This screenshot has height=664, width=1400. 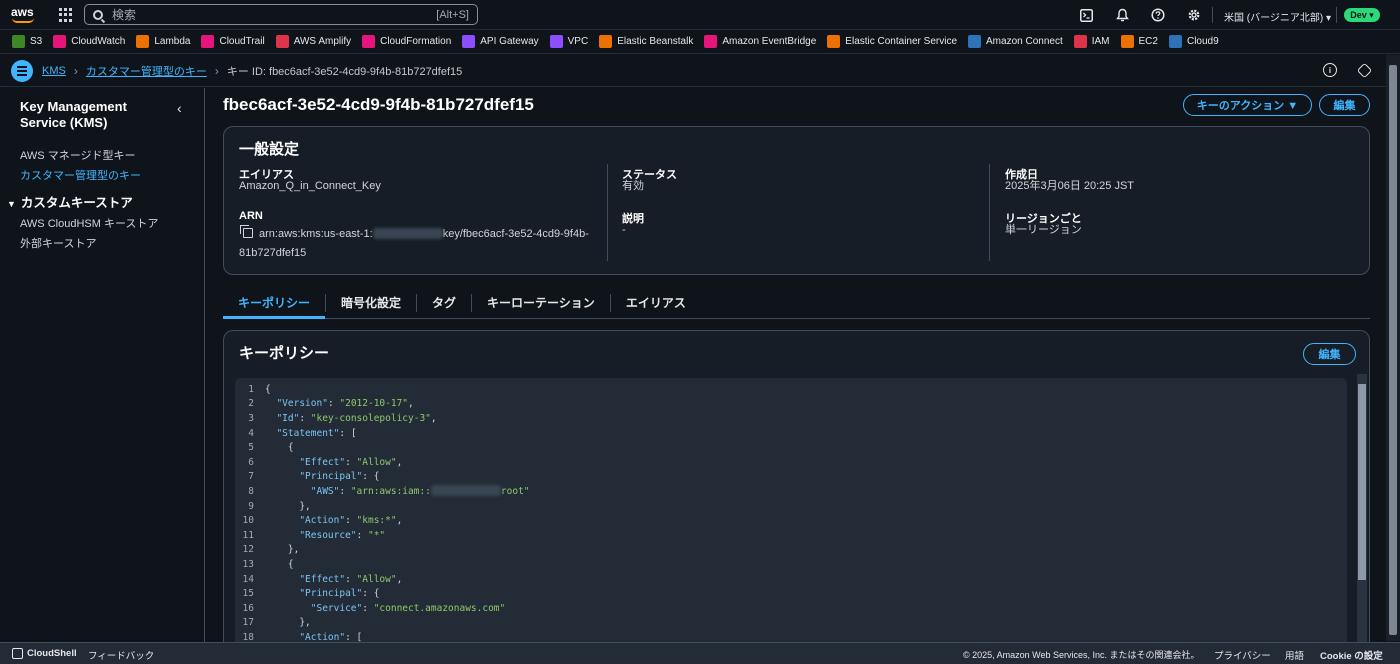 What do you see at coordinates (1247, 105) in the screenshot?
I see `key-actions-button: キーのアクション ▼` at bounding box center [1247, 105].